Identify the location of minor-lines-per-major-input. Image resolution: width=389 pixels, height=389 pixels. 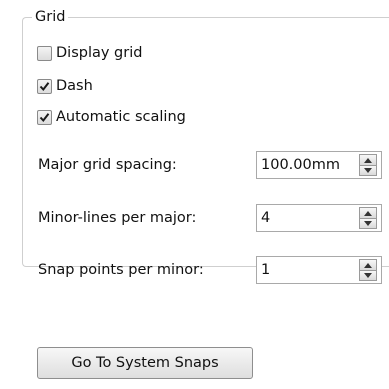
(303, 218).